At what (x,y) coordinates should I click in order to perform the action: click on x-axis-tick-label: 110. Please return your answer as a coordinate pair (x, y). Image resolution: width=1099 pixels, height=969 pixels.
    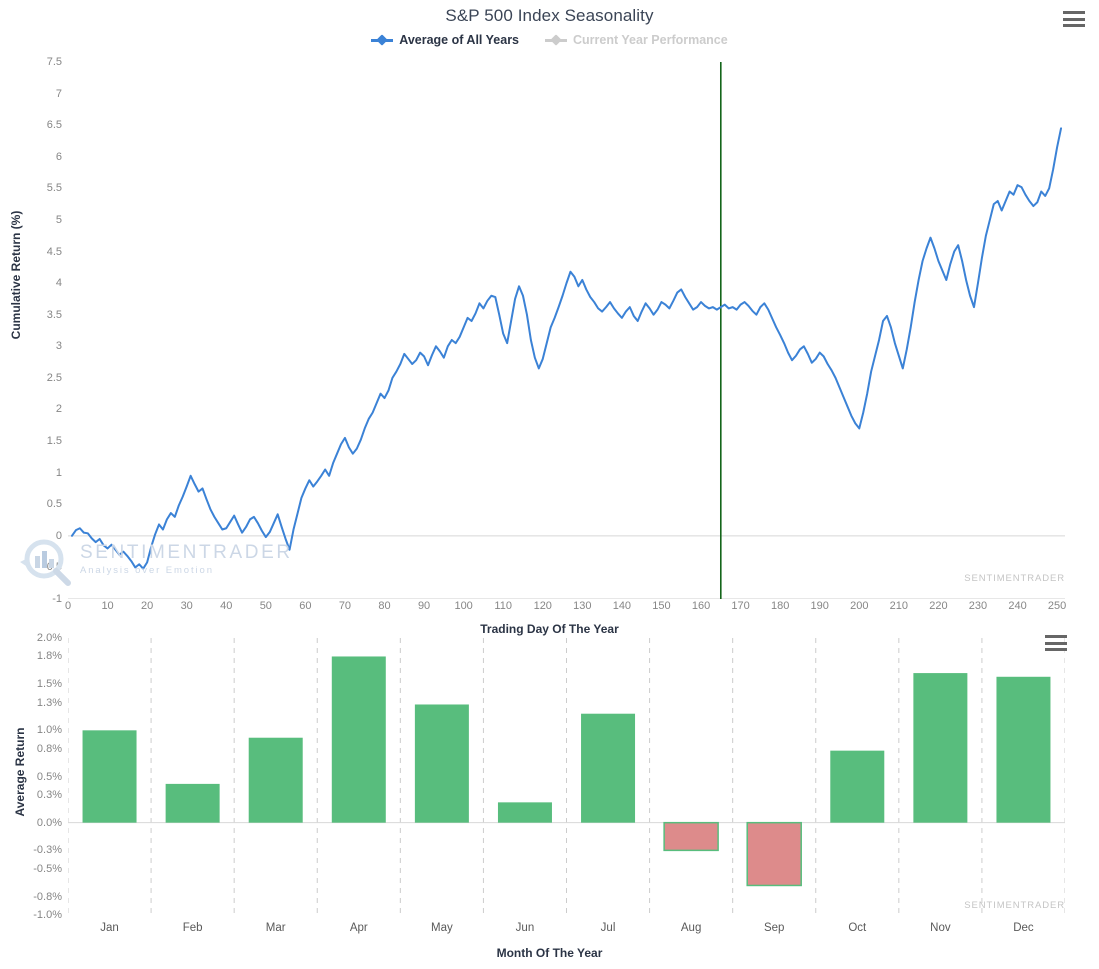
    Looking at the image, I should click on (503, 606).